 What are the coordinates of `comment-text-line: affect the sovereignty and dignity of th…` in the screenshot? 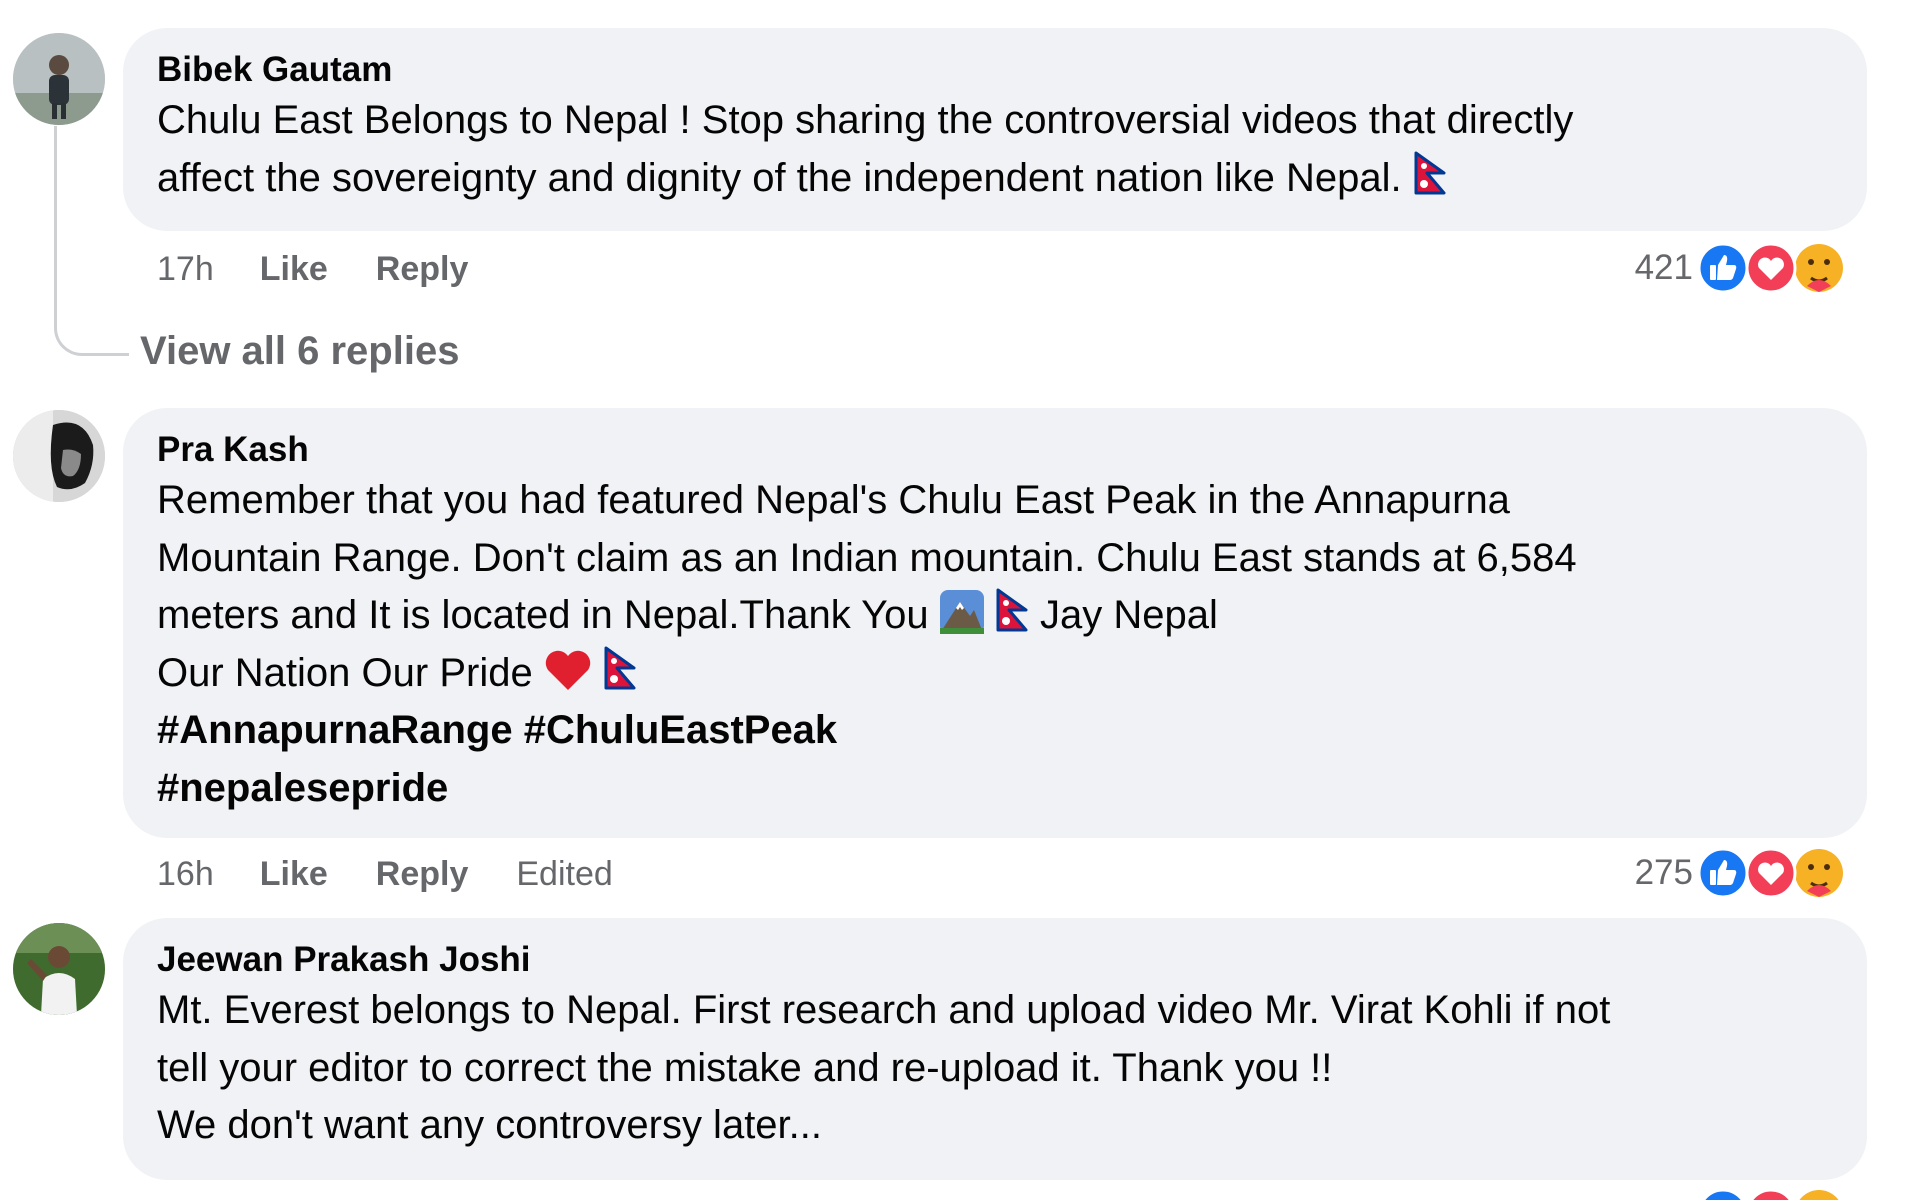 It's located at (995, 179).